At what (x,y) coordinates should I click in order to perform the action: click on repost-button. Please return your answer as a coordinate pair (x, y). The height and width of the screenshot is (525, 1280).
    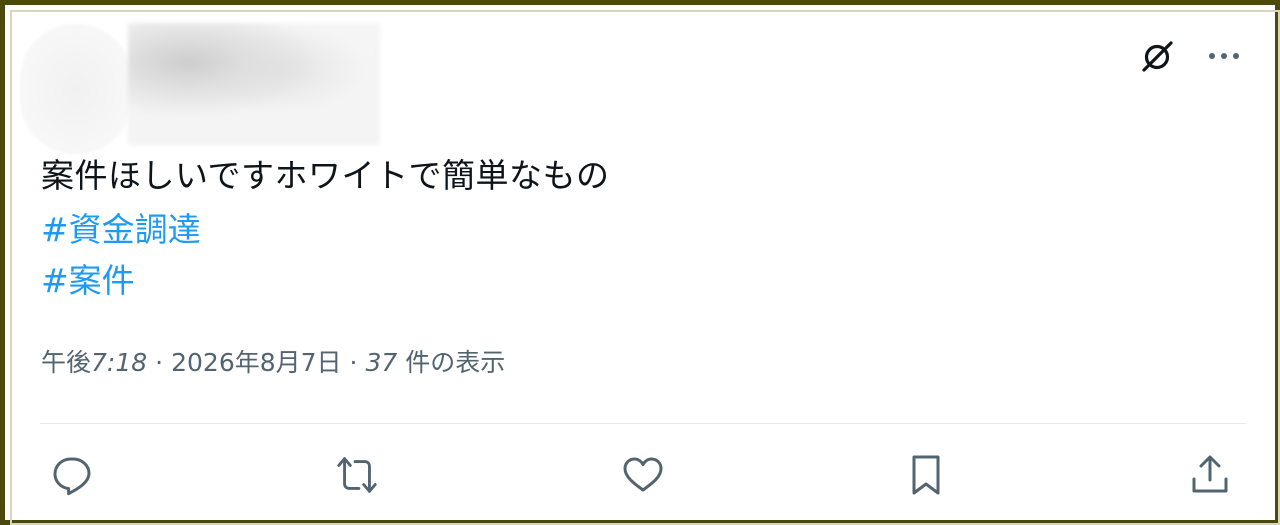
    Looking at the image, I should click on (357, 475).